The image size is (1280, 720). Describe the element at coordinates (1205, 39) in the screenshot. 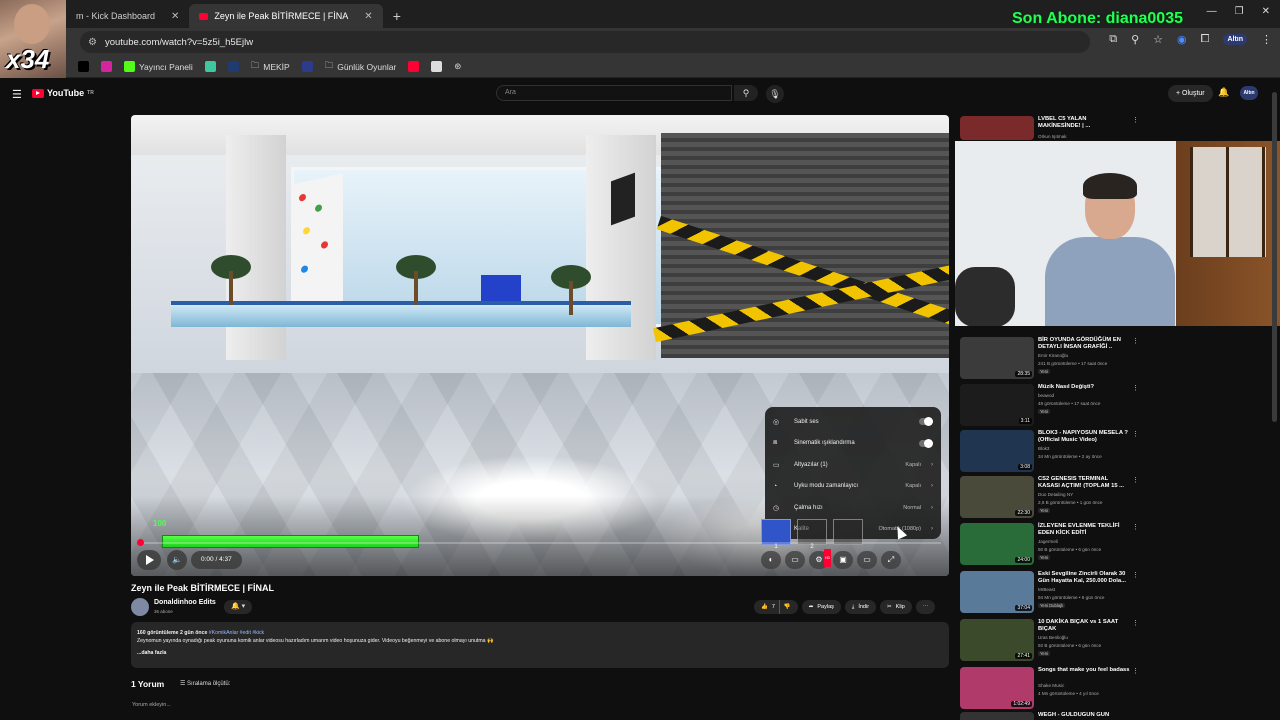

I see `extensions-puzzle-icon: ⧠` at that location.